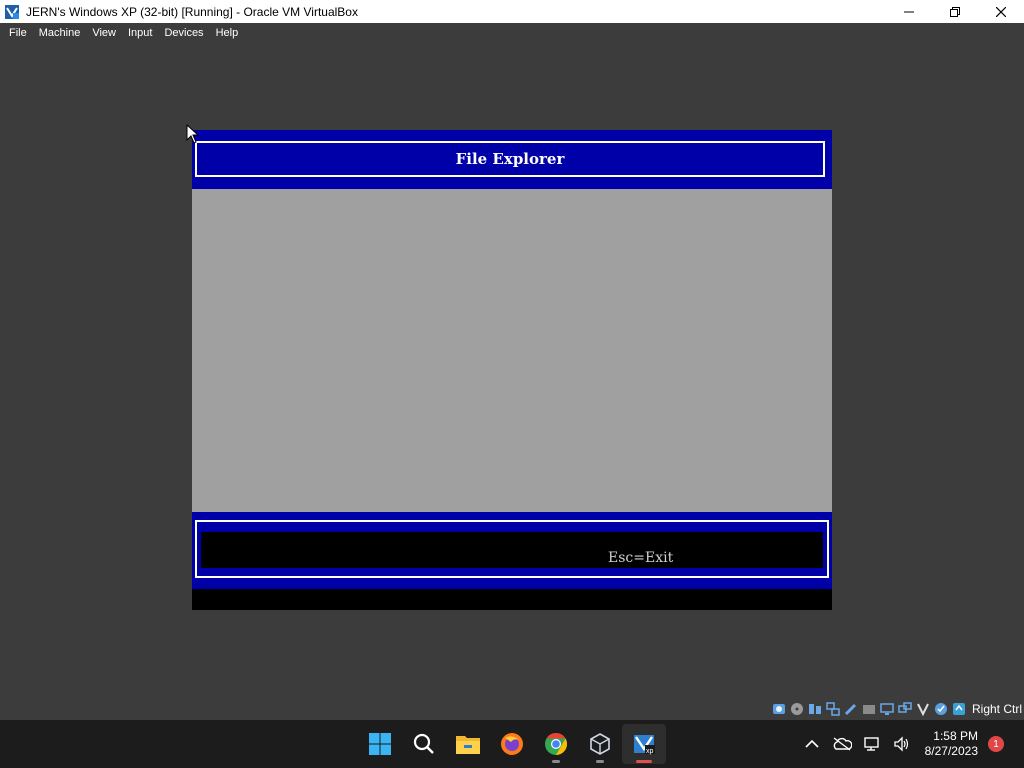  I want to click on minimize-icon, so click(909, 11).